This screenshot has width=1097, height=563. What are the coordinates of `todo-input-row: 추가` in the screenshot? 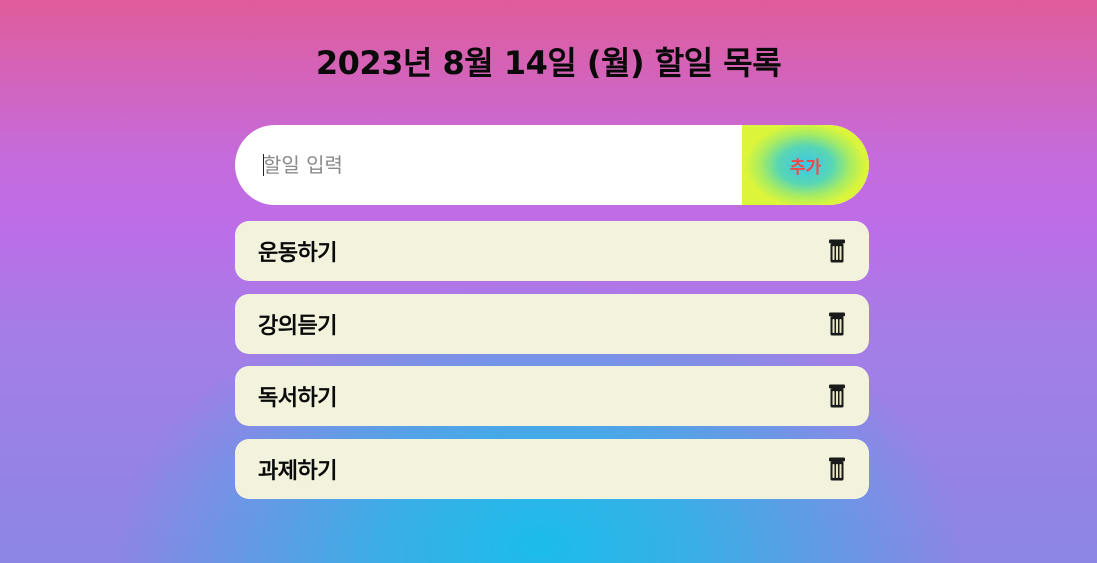 It's located at (552, 165).